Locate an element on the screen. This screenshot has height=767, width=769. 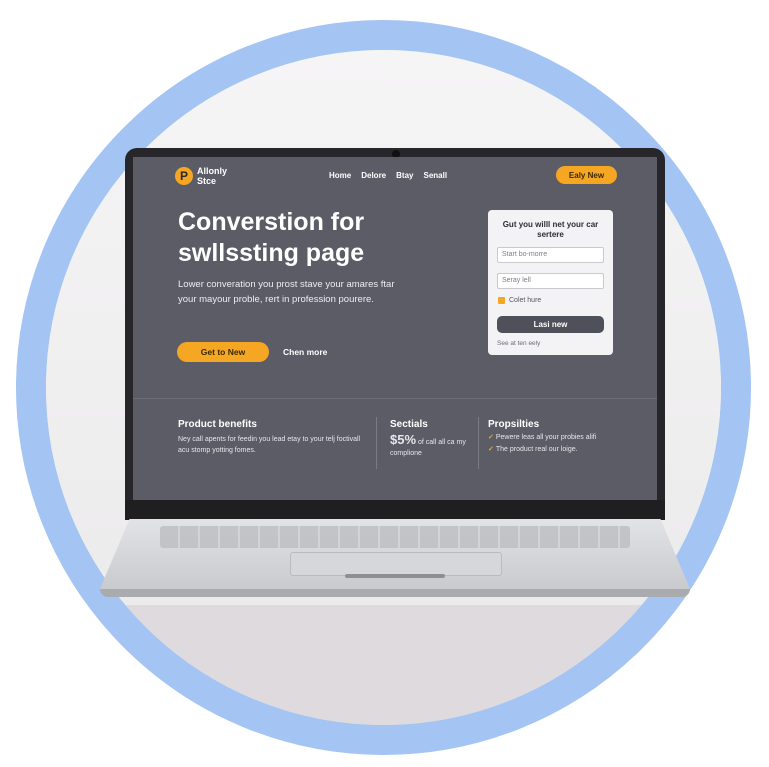
property-item: ✓ Pewere leas all your probies alifi is located at coordinates (553, 437).